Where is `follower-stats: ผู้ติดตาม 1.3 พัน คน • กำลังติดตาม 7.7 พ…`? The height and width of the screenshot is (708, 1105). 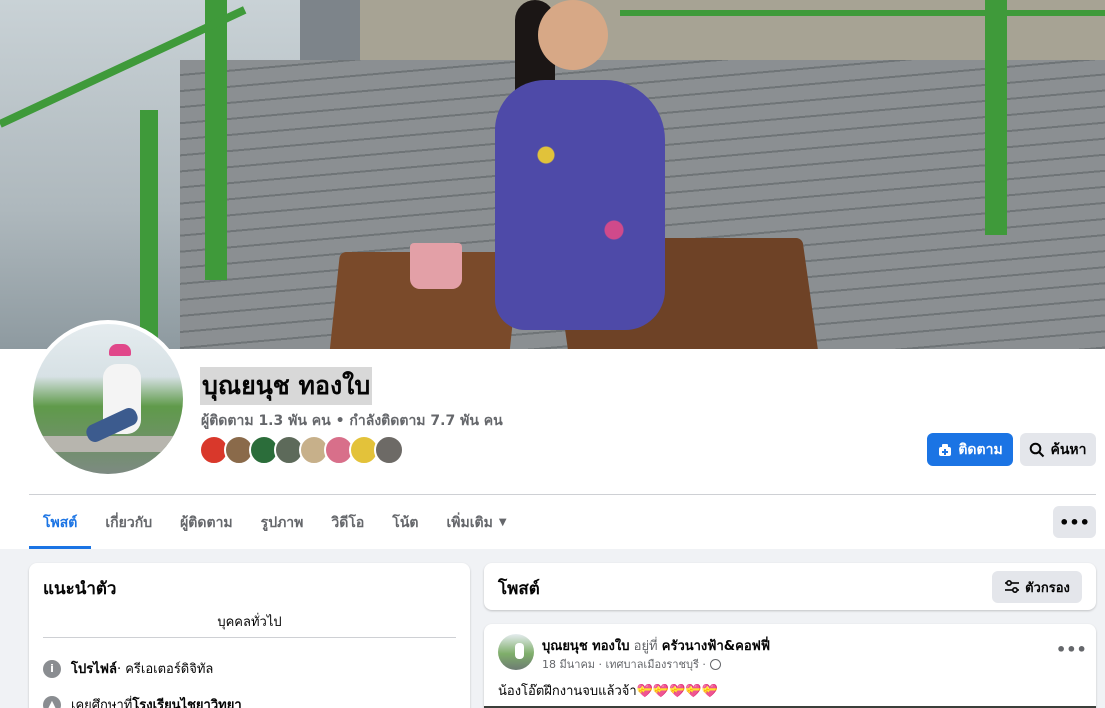 follower-stats: ผู้ติดตาม 1.3 พัน คน • กำลังติดตาม 7.7 พ… is located at coordinates (352, 421).